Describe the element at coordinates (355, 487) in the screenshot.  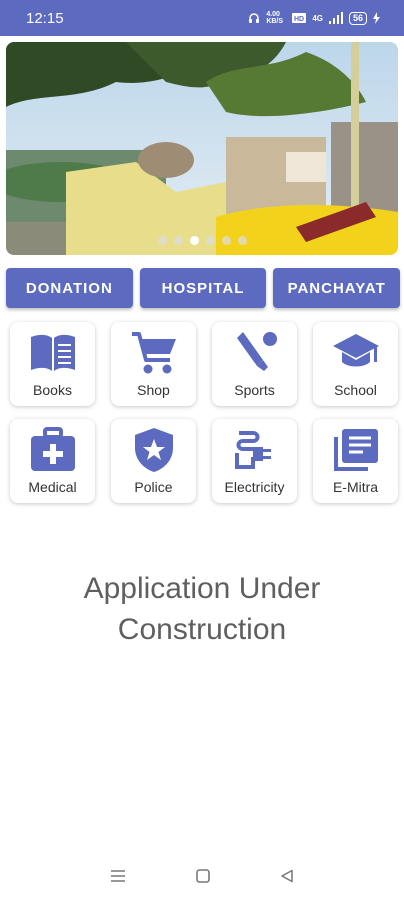
I see `category-label: E-Mitra` at that location.